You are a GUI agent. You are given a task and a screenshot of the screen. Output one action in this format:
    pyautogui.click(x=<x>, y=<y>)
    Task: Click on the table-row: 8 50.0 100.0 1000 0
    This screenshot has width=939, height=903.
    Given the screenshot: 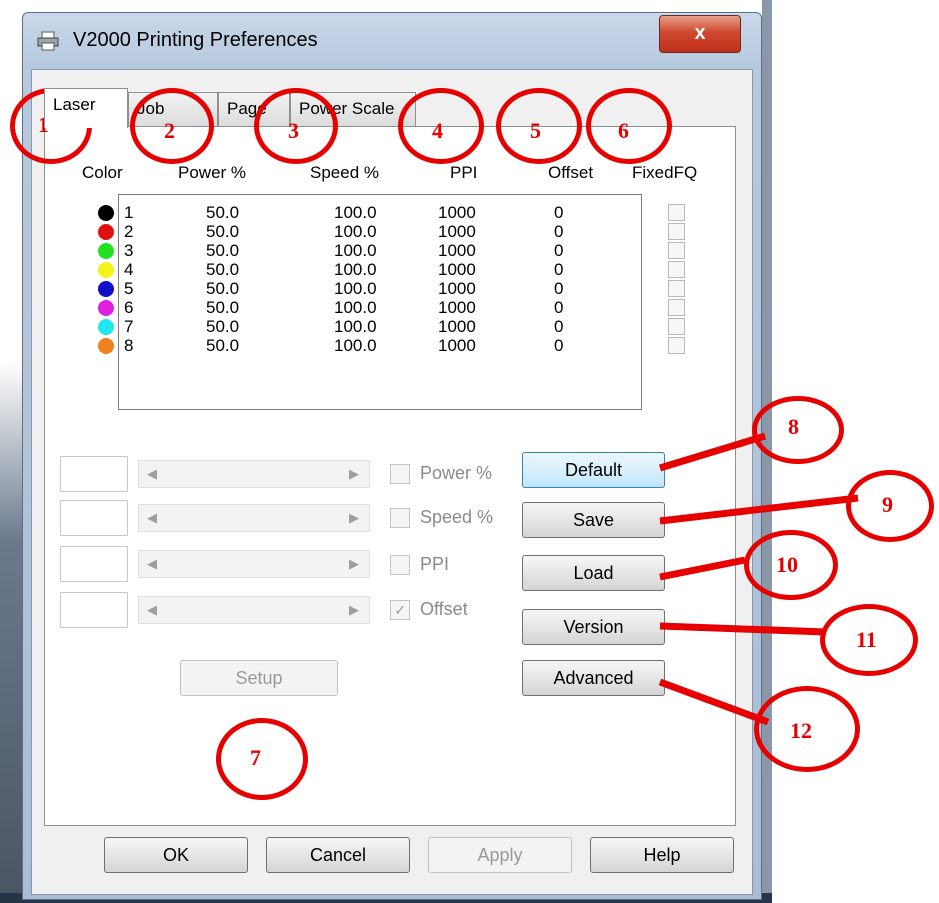 What is the action you would take?
    pyautogui.click(x=350, y=345)
    